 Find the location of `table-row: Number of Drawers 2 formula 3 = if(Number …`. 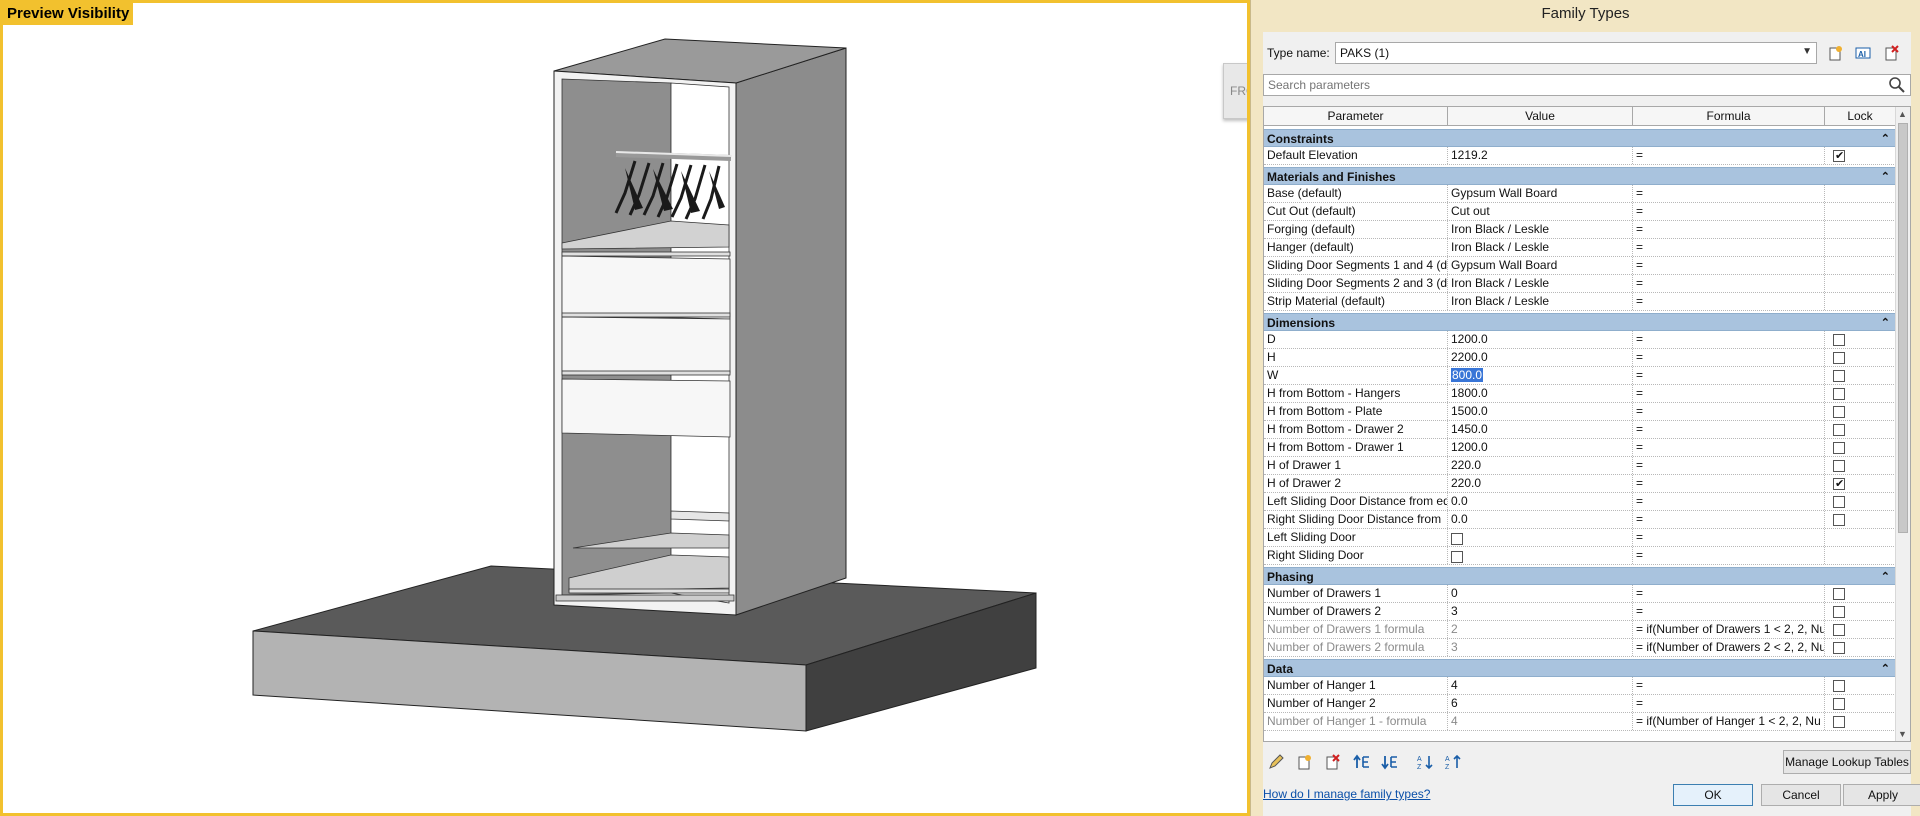

table-row: Number of Drawers 2 formula 3 = if(Number … is located at coordinates (1580, 648).